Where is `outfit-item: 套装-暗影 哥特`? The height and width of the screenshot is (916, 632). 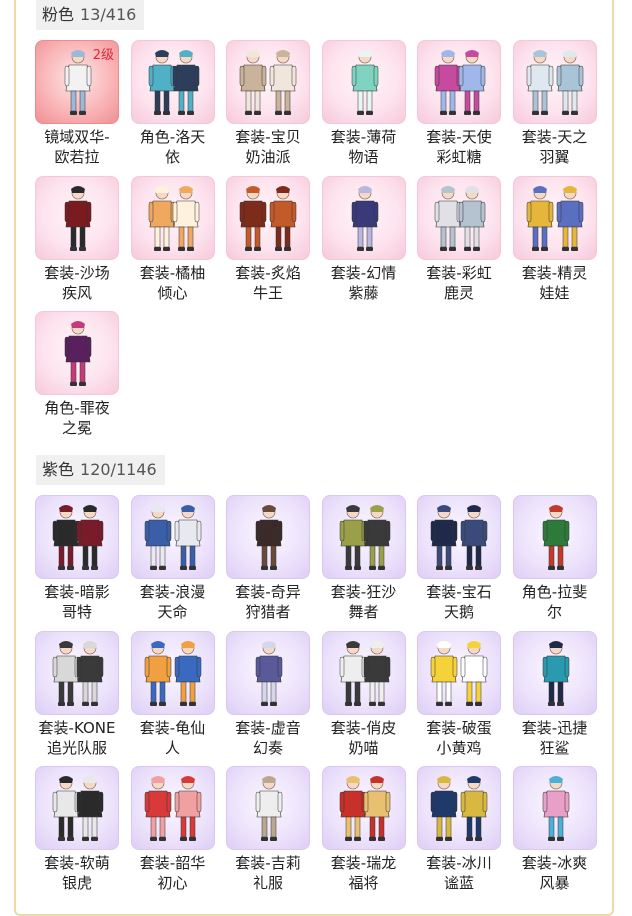
outfit-item: 套装-暗影 哥特 is located at coordinates (77, 558).